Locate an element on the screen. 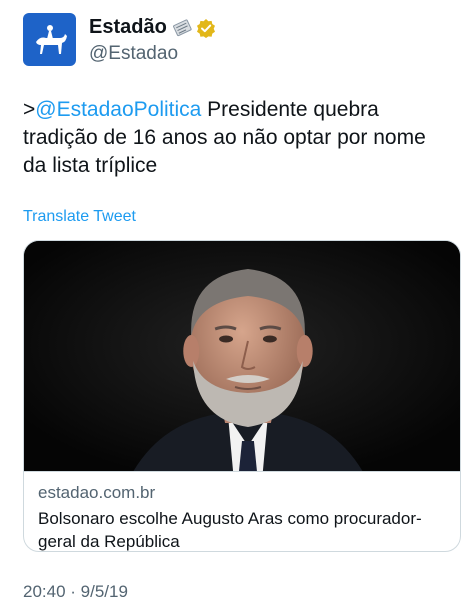 The width and height of the screenshot is (474, 614). avatar is located at coordinates (49, 39).